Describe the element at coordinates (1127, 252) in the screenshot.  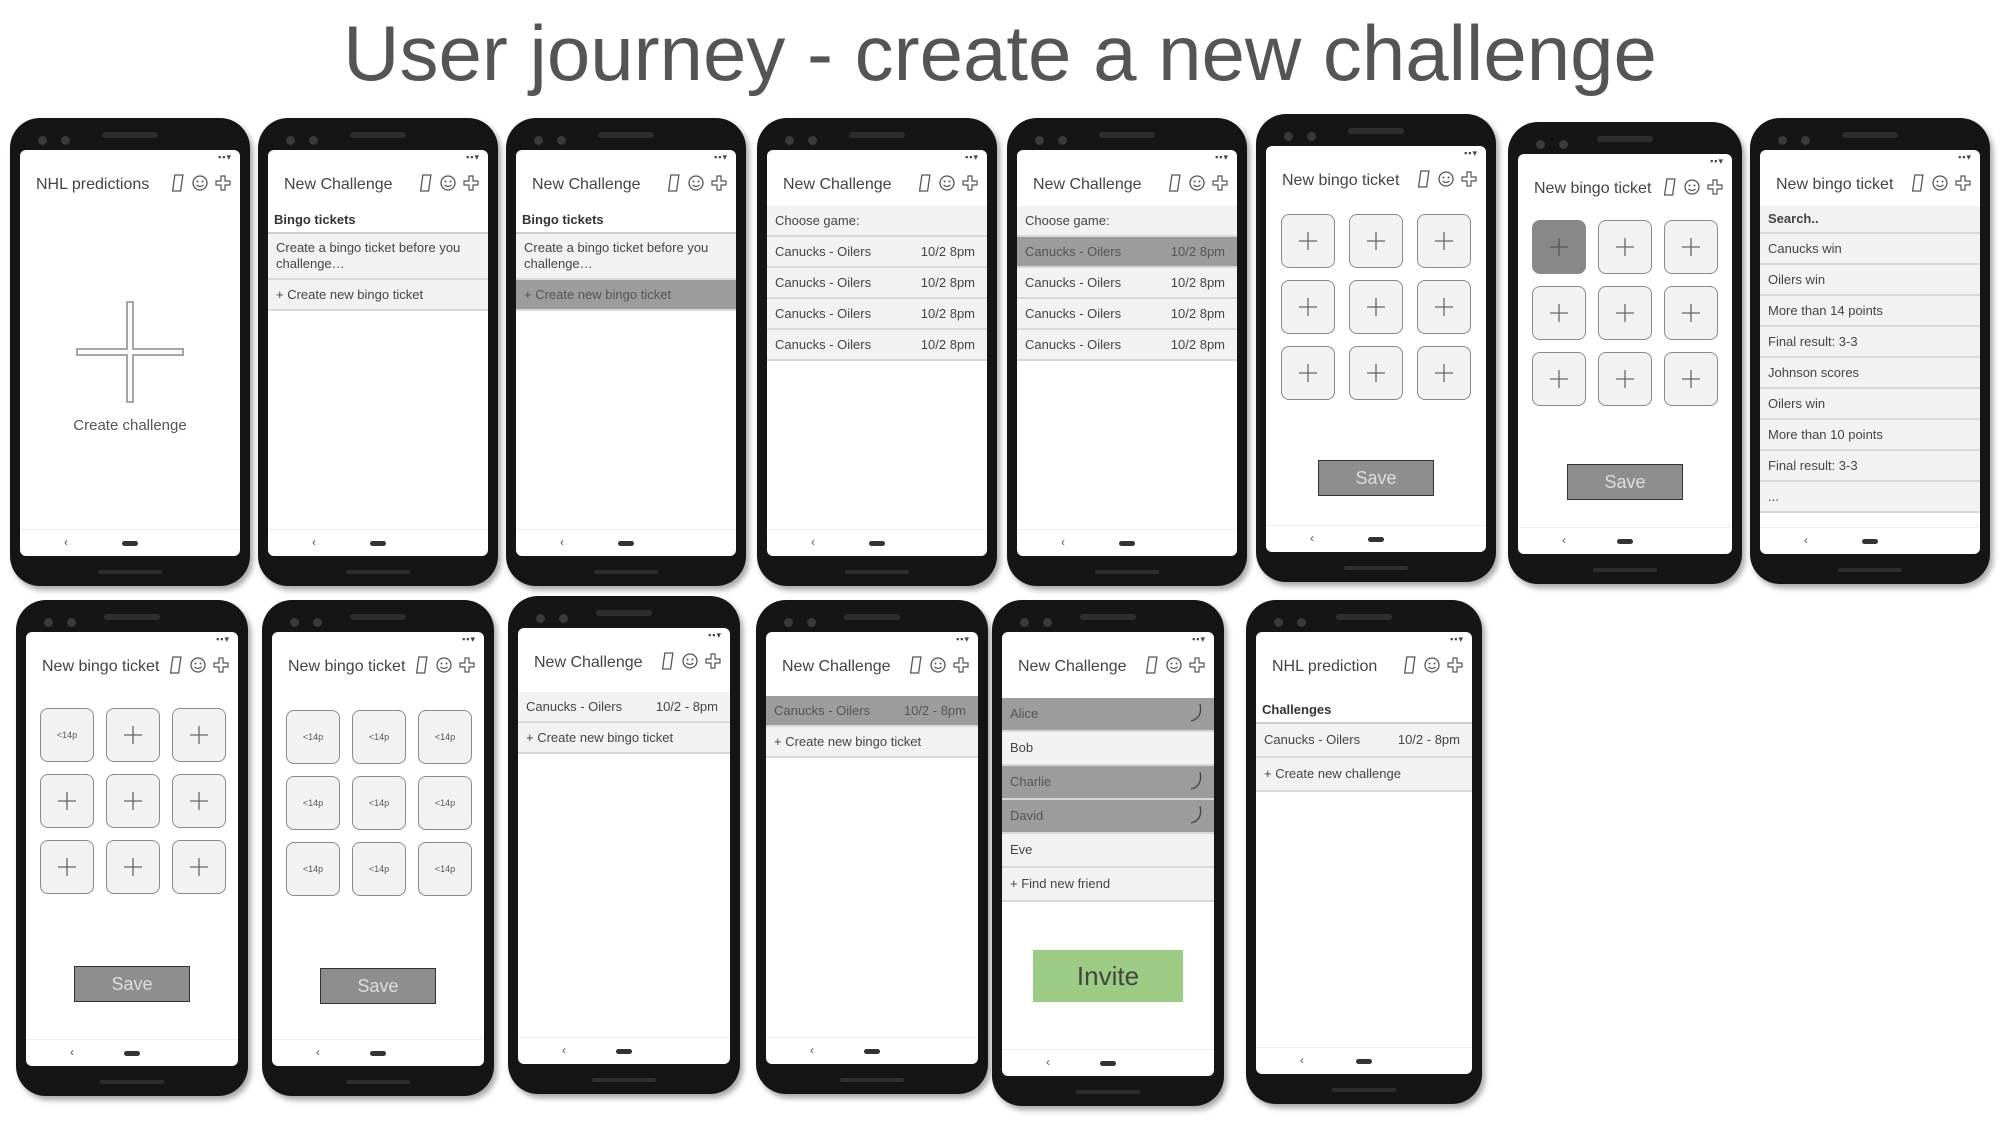
I see `game-row-selected: Canucks - Oilers 10/2 8pm` at that location.